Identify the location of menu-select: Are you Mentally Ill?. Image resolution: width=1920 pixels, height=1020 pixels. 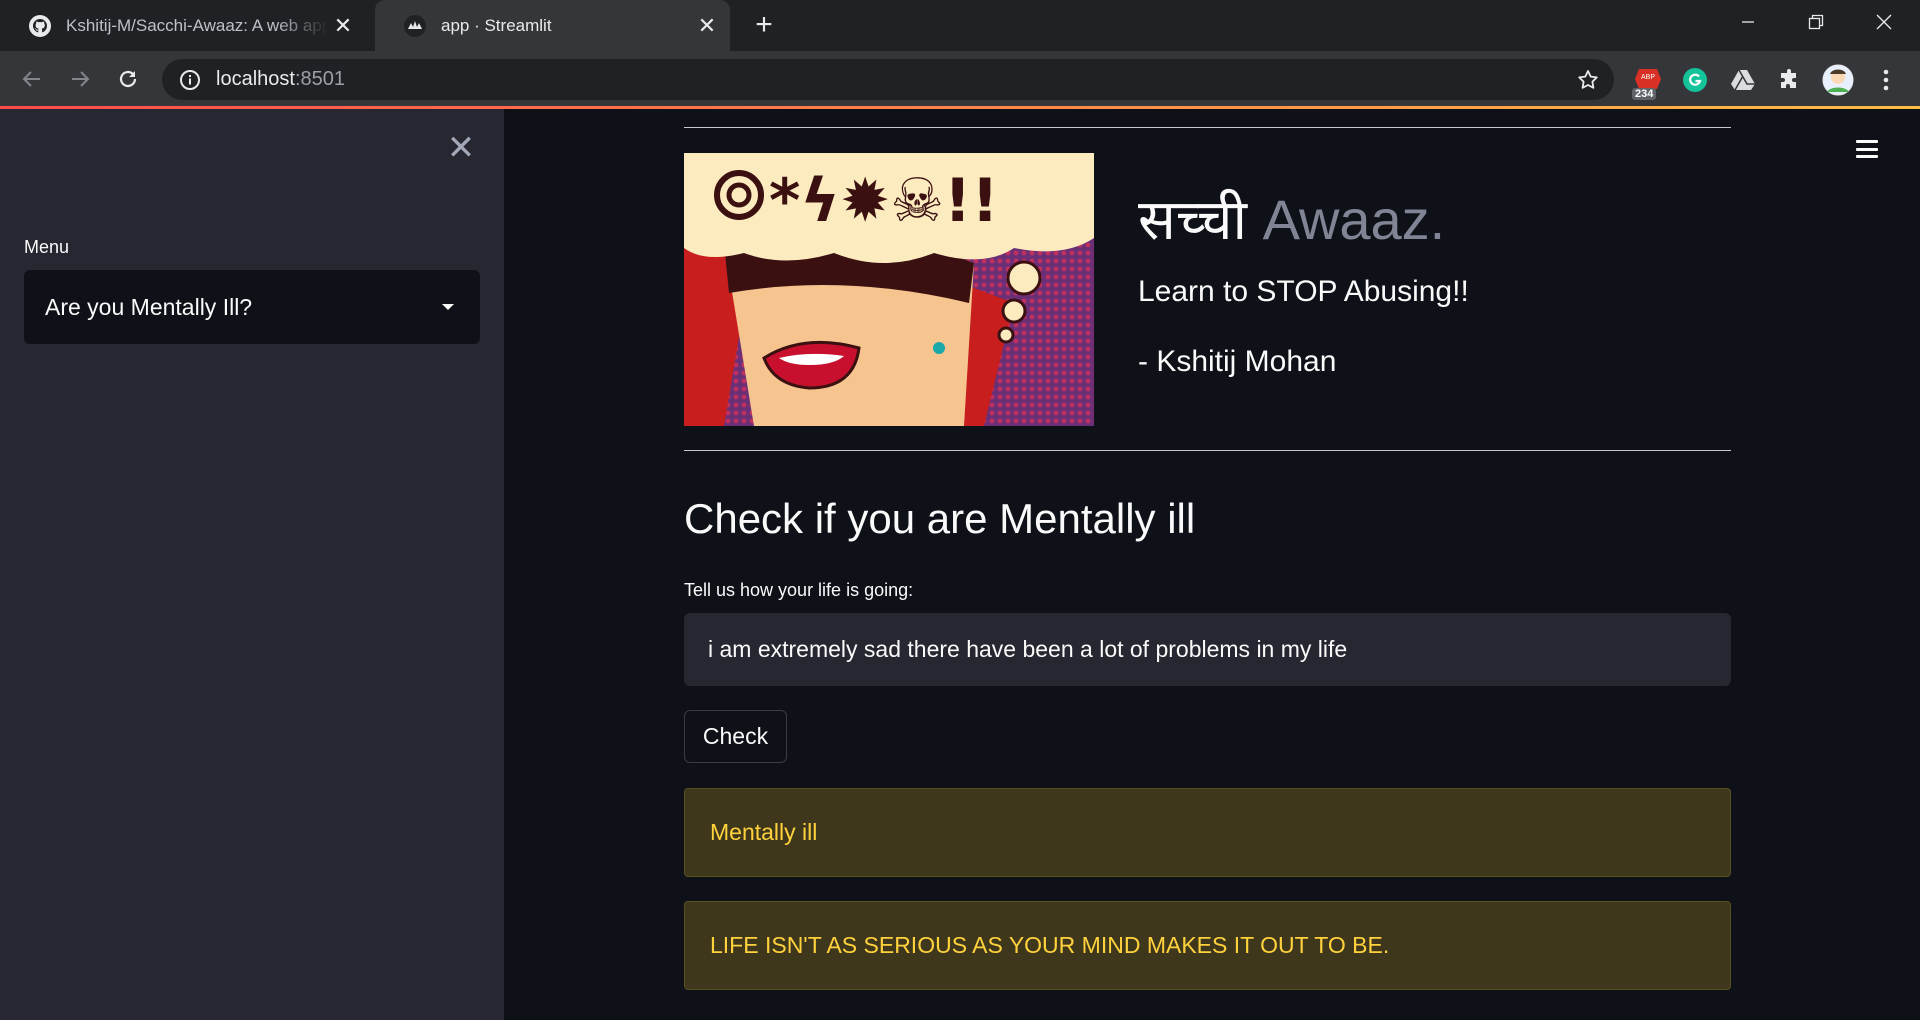
(252, 307).